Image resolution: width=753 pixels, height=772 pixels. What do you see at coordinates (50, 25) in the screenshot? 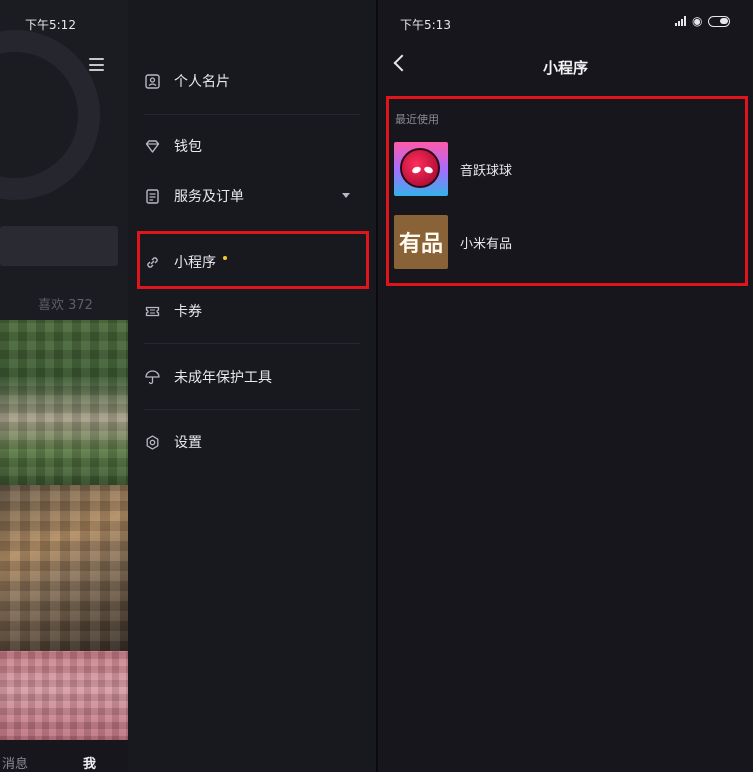
I see `status-time: 下午5:12` at bounding box center [50, 25].